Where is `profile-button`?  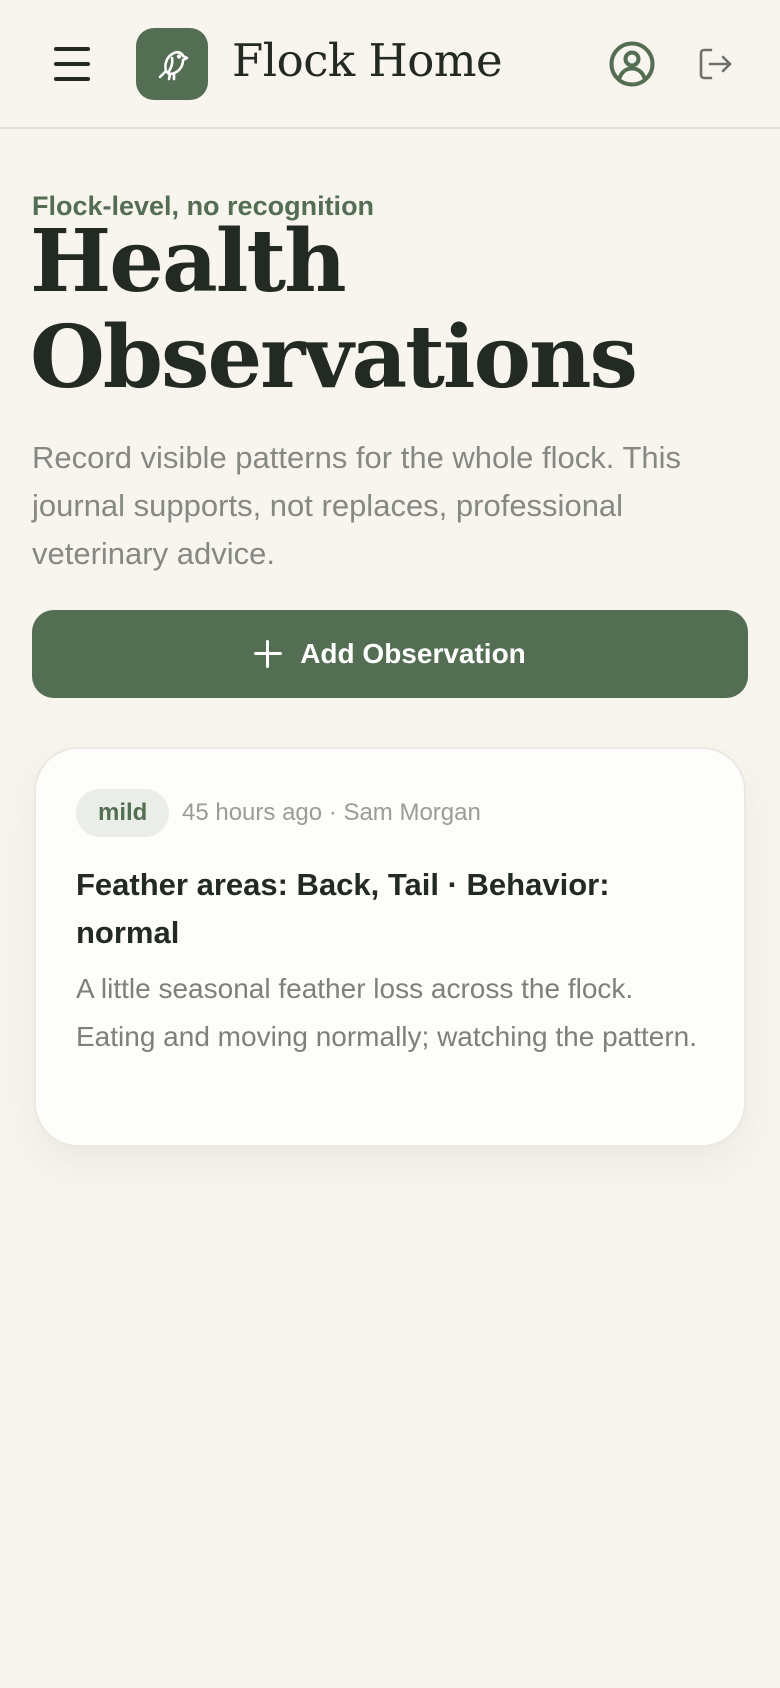 profile-button is located at coordinates (632, 64).